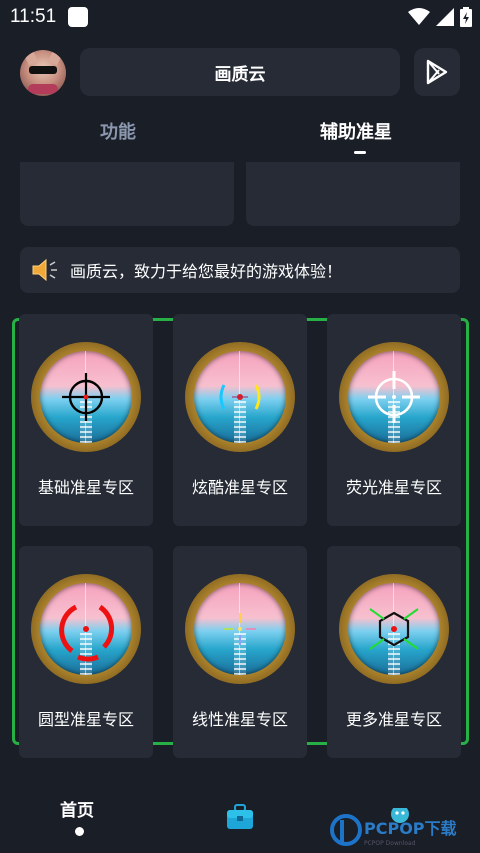 The height and width of the screenshot is (853, 480). Describe the element at coordinates (33, 16) in the screenshot. I see `status-time: 11:51` at that location.